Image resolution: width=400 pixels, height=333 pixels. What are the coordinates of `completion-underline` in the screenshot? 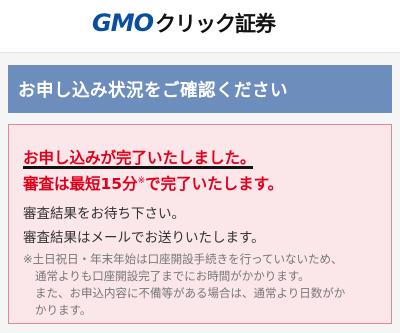 It's located at (138, 167).